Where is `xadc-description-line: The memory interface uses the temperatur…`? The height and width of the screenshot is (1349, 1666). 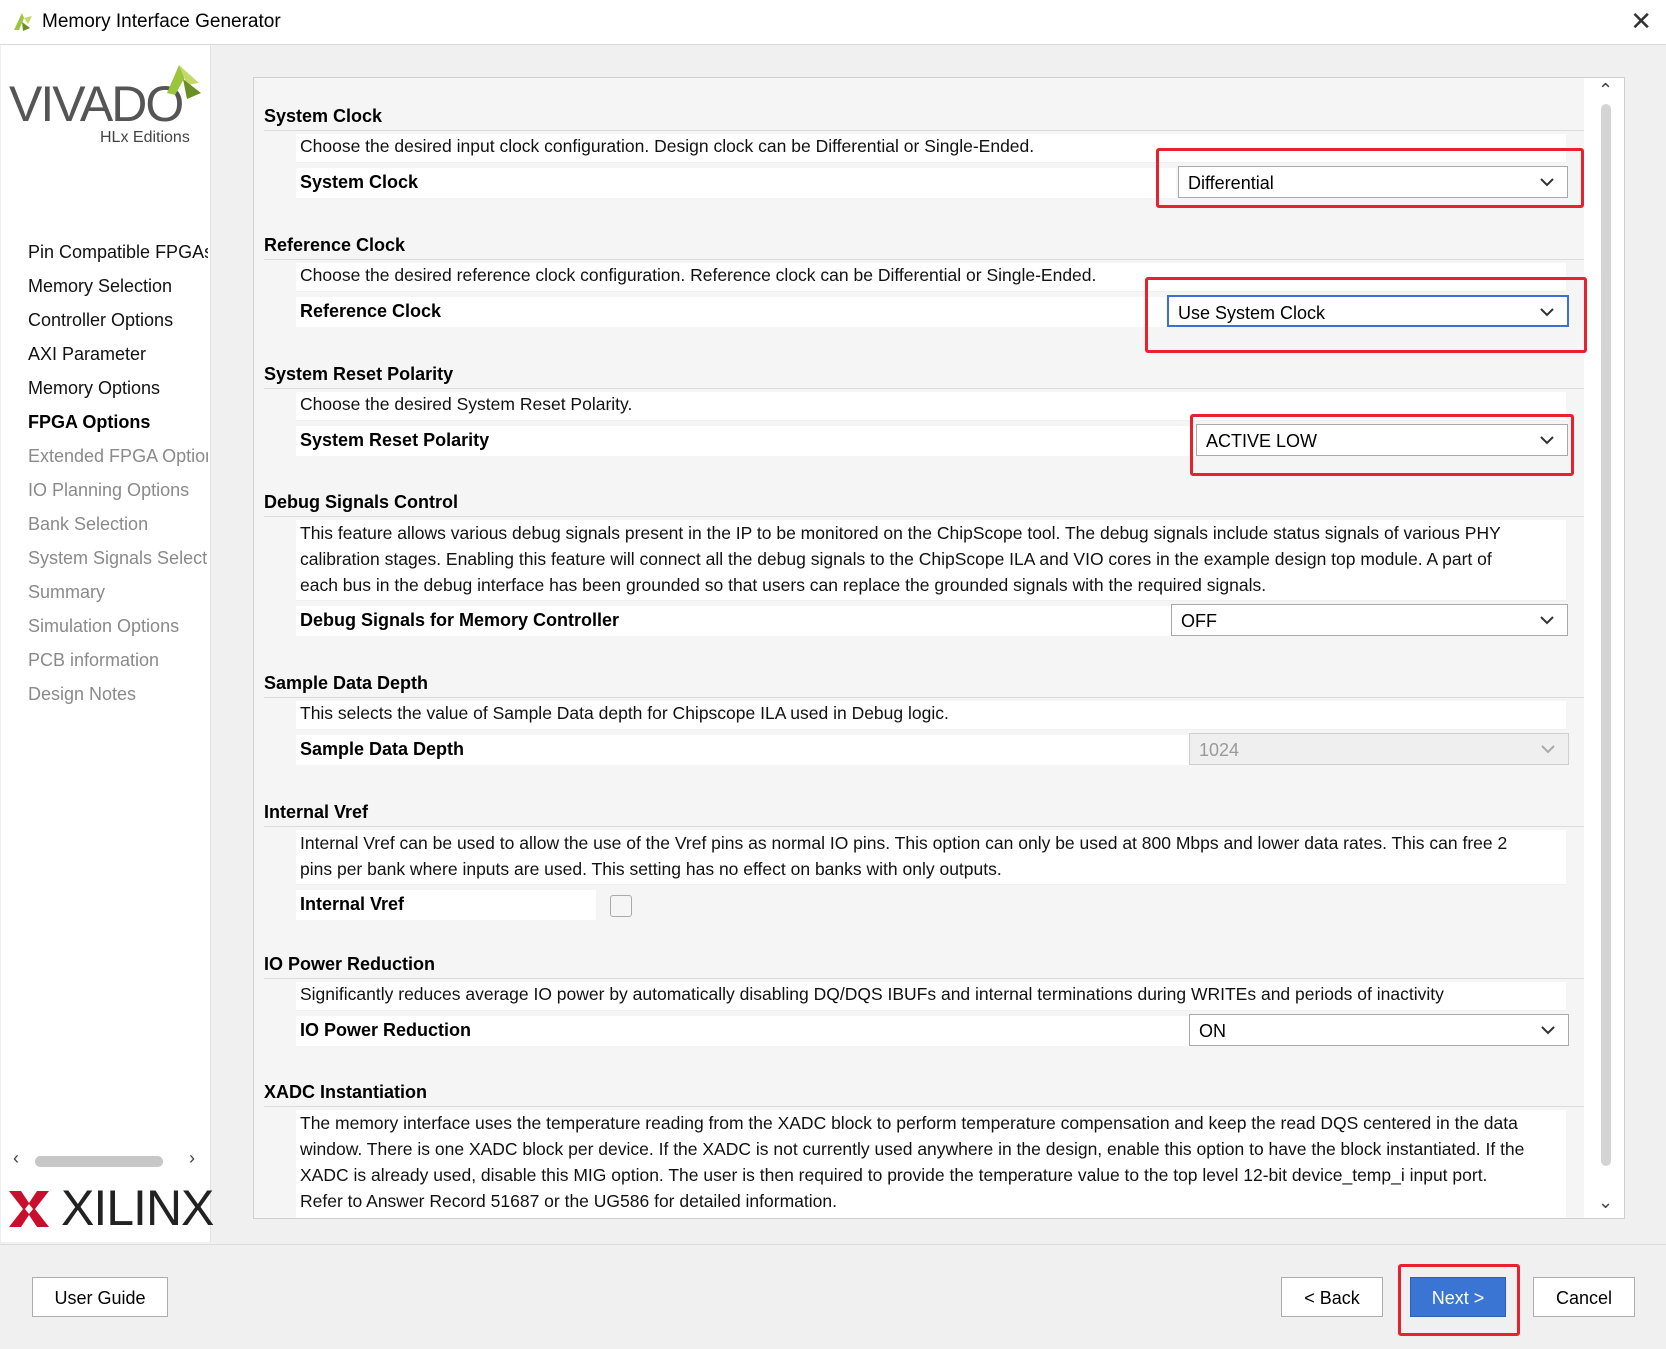 xadc-description-line: The memory interface uses the temperatur… is located at coordinates (909, 1123).